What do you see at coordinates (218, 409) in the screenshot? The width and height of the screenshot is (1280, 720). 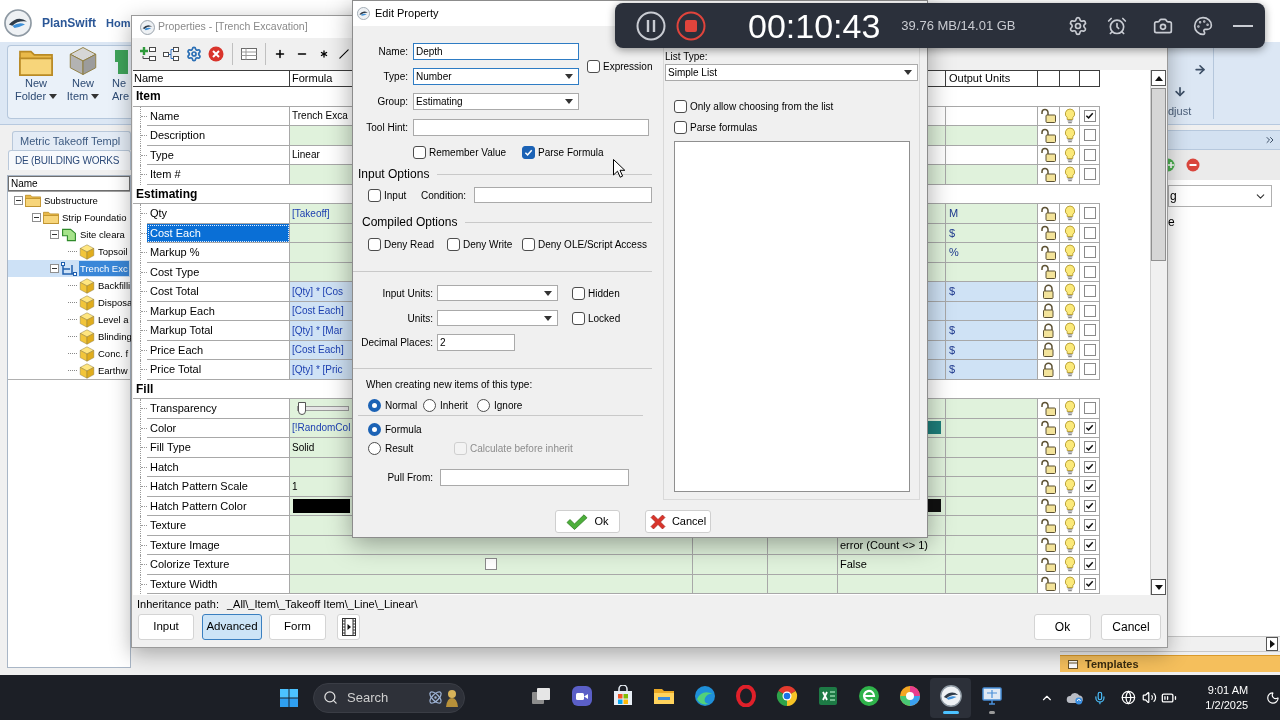 I see `property-name-cell: Transparency` at bounding box center [218, 409].